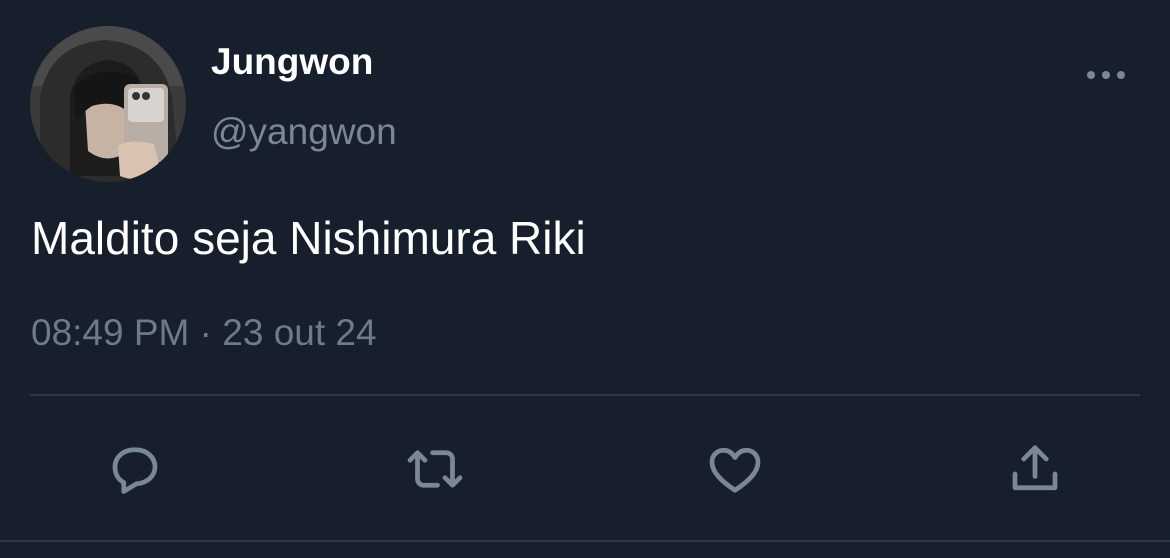  I want to click on more-dots-icon, so click(1106, 75).